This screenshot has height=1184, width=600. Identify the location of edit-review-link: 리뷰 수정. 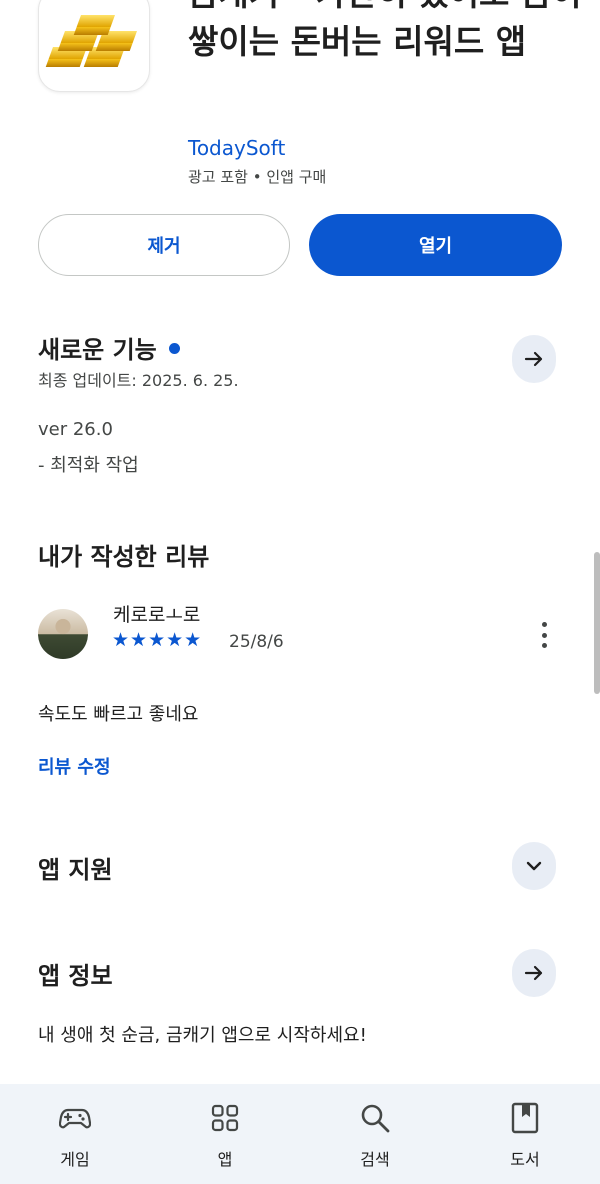
(74, 766).